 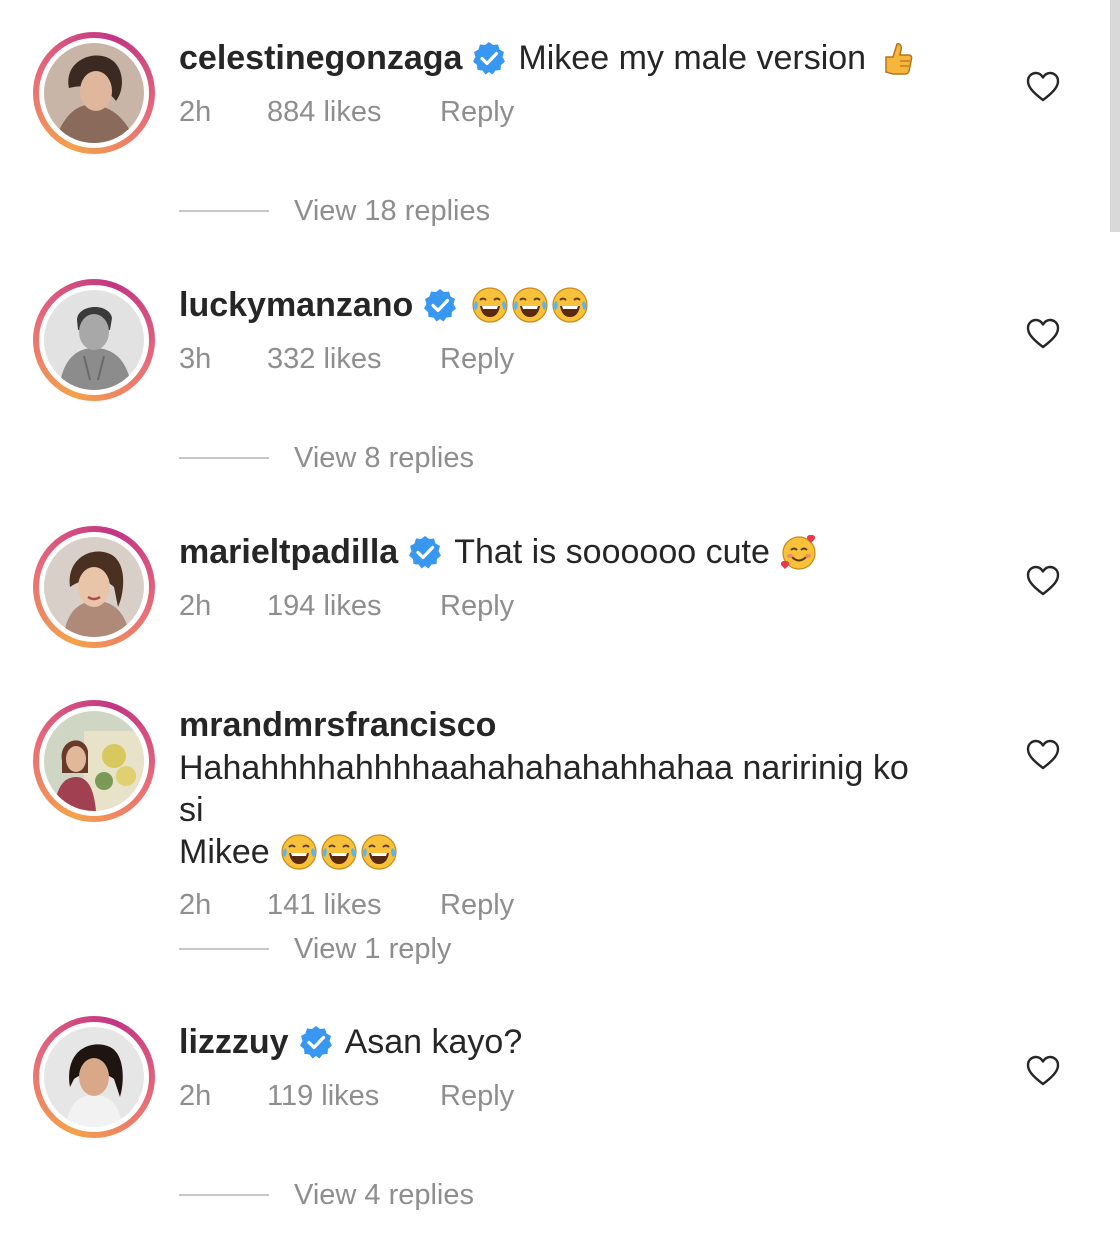 I want to click on comment-time: 3h, so click(x=195, y=359).